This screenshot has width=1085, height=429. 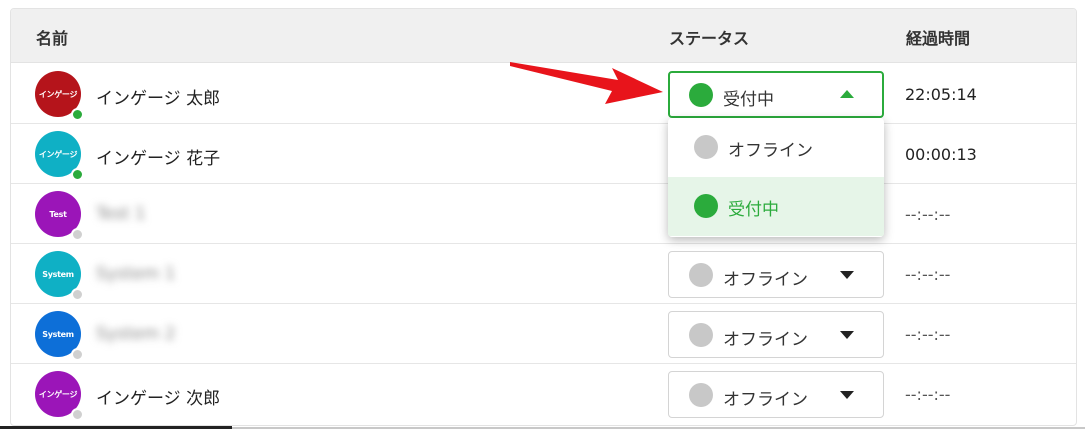 I want to click on user-name: インゲージ 花子, so click(x=158, y=159).